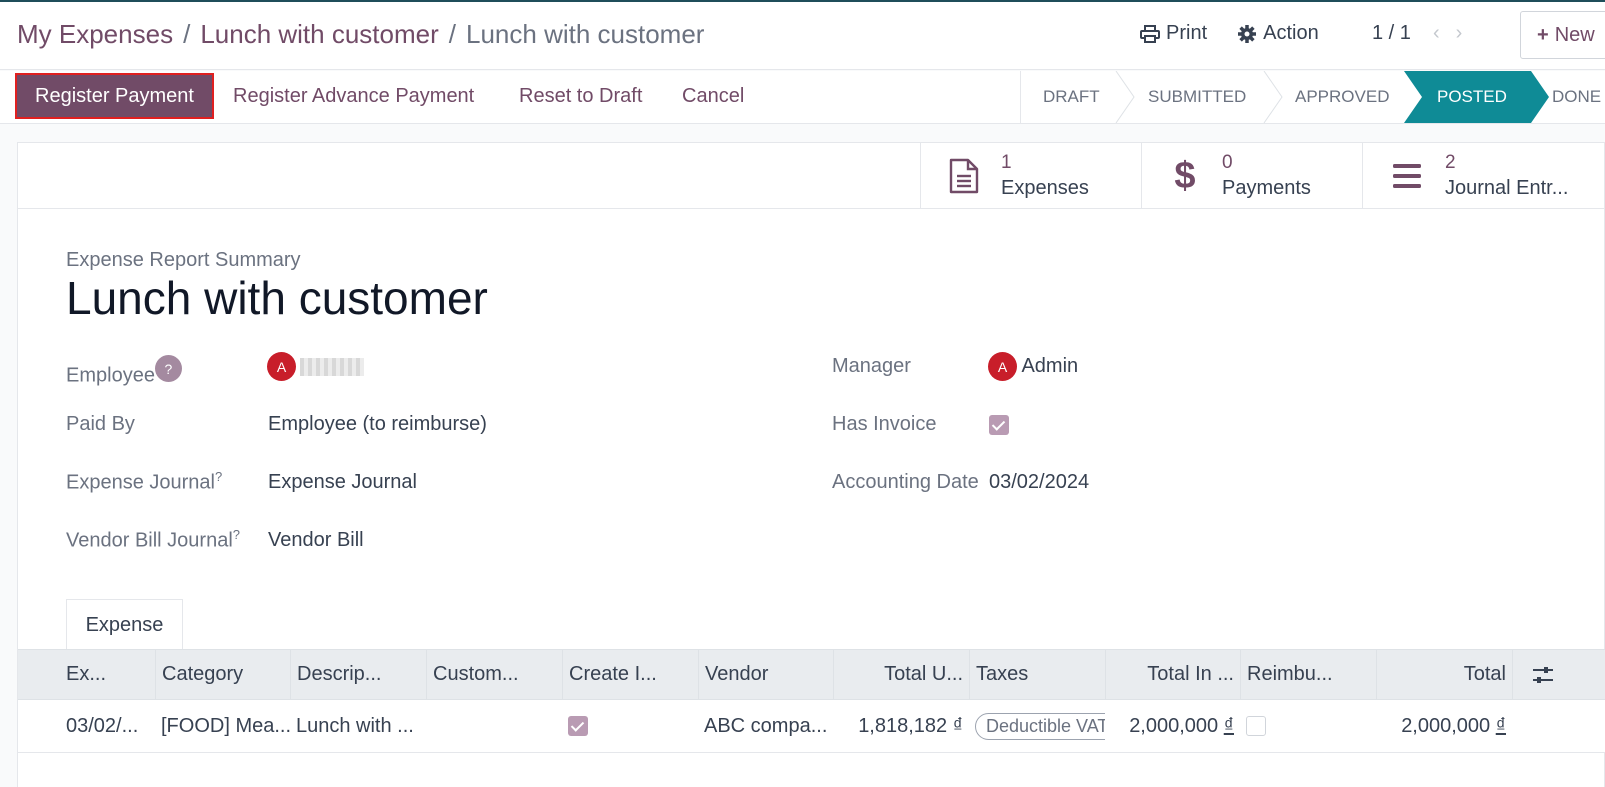 The height and width of the screenshot is (787, 1605). I want to click on sliders-icon, so click(1542, 674).